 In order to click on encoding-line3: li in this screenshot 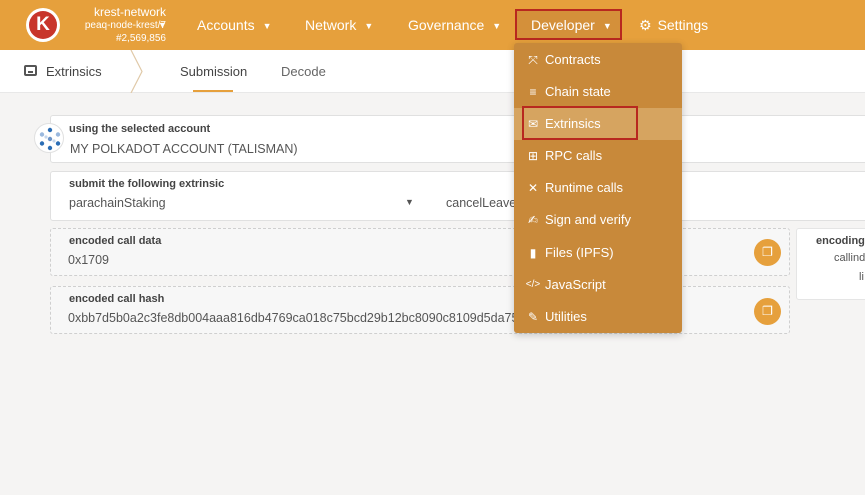, I will do `click(861, 277)`.